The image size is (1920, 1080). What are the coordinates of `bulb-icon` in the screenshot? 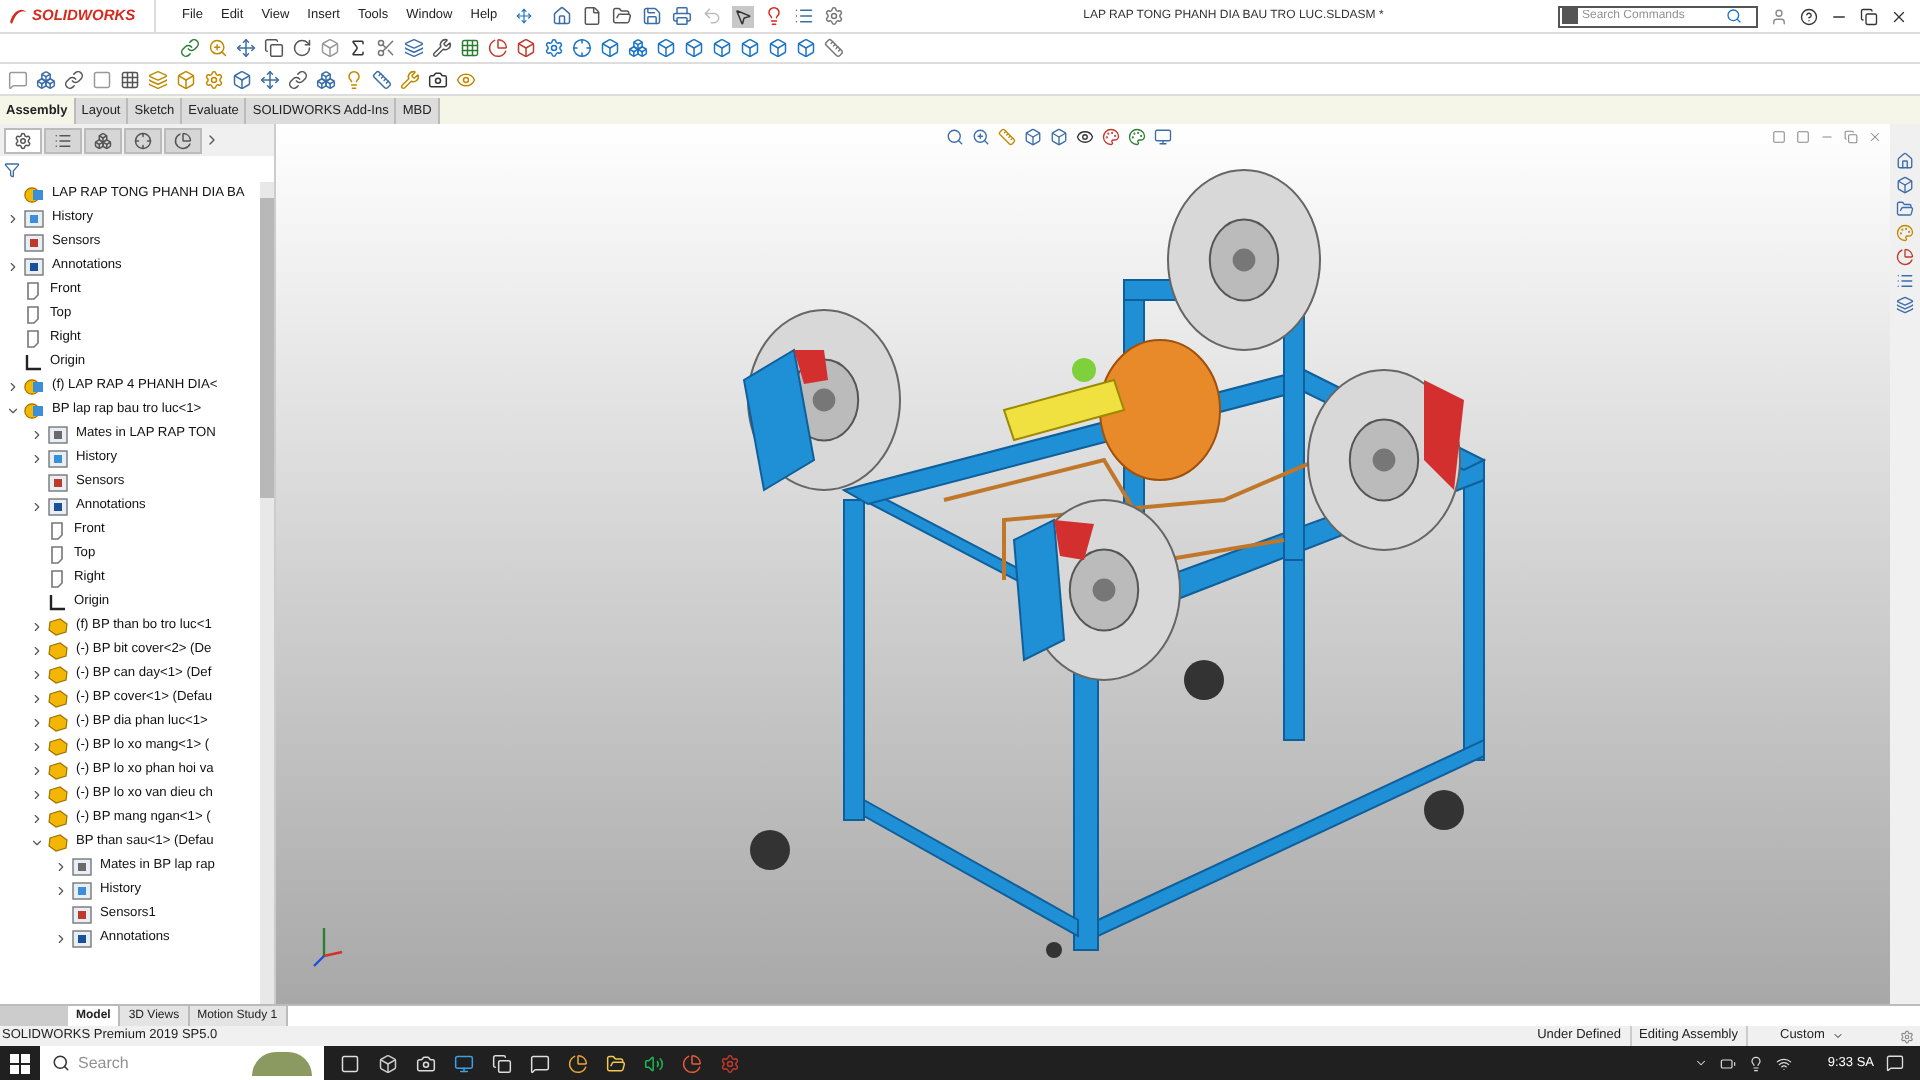 It's located at (354, 79).